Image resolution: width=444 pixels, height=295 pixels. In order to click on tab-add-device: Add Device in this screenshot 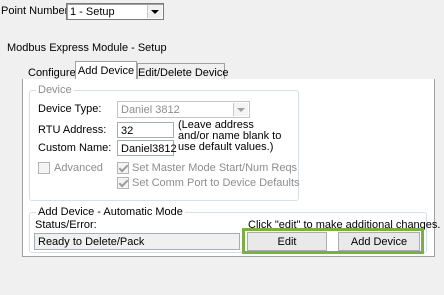, I will do `click(106, 70)`.